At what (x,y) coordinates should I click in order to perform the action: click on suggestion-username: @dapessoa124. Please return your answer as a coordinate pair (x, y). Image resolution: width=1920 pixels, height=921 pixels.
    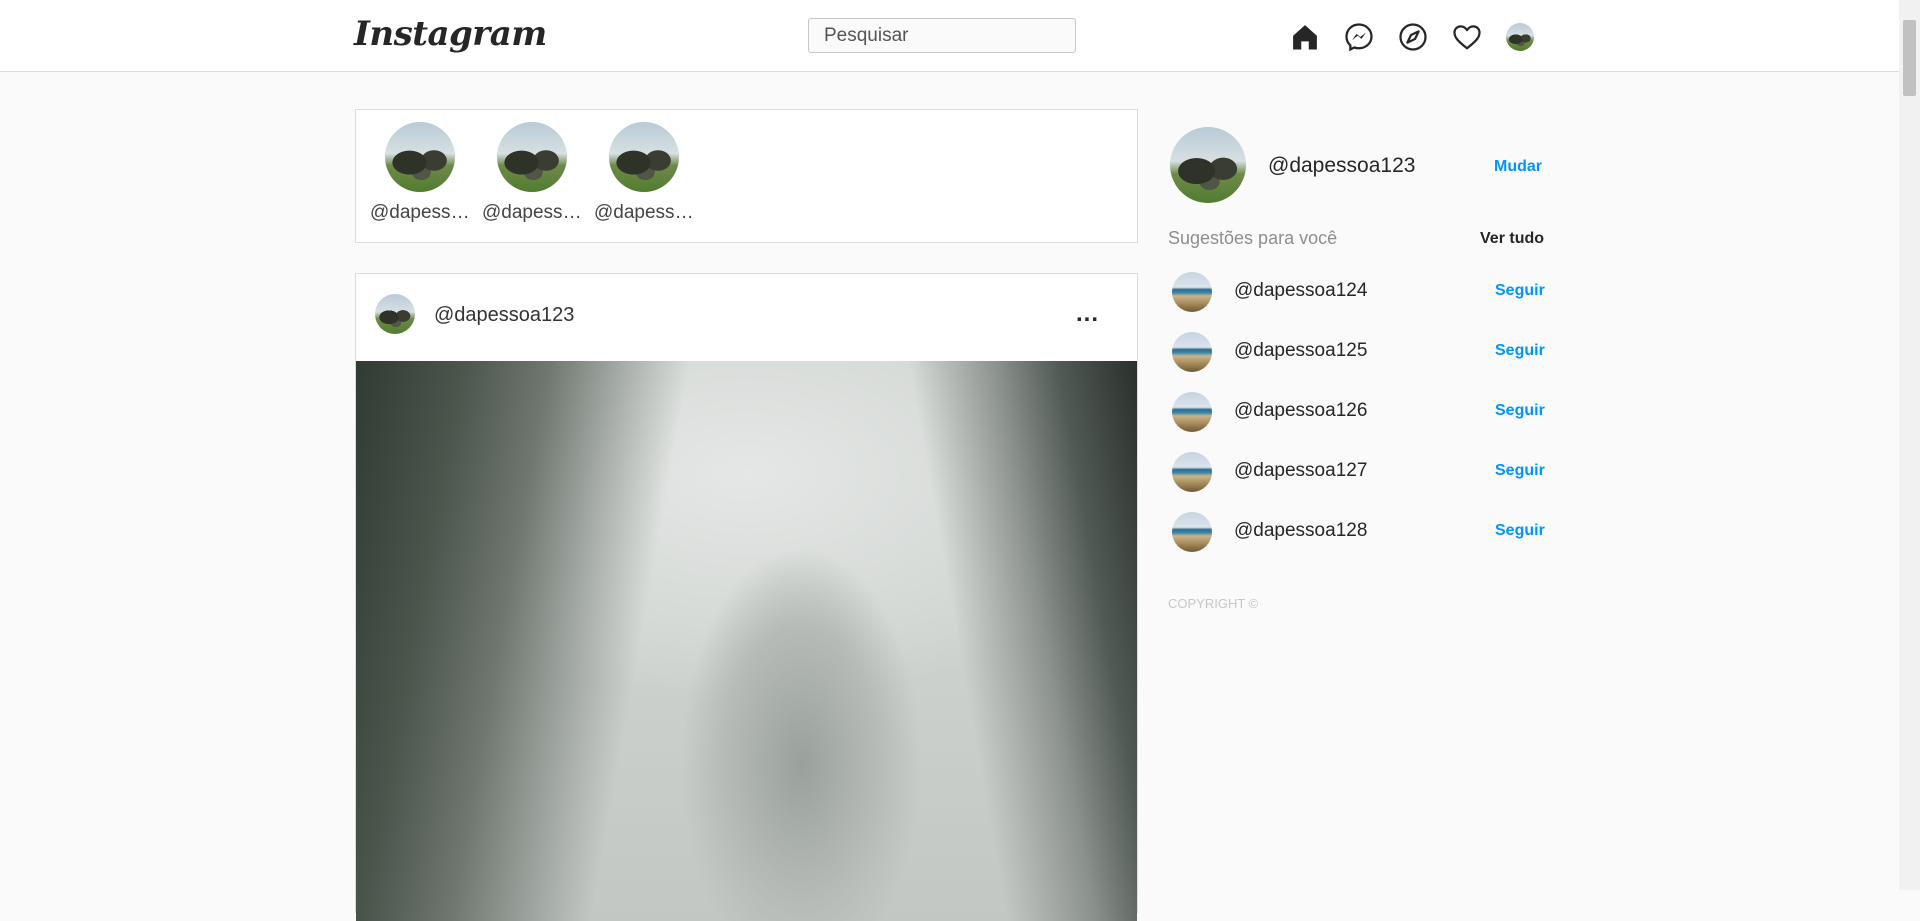
    Looking at the image, I should click on (1300, 291).